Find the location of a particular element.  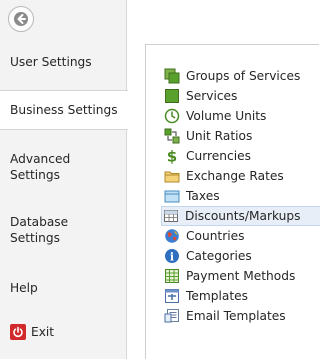

svg-text: i is located at coordinates (172, 256).